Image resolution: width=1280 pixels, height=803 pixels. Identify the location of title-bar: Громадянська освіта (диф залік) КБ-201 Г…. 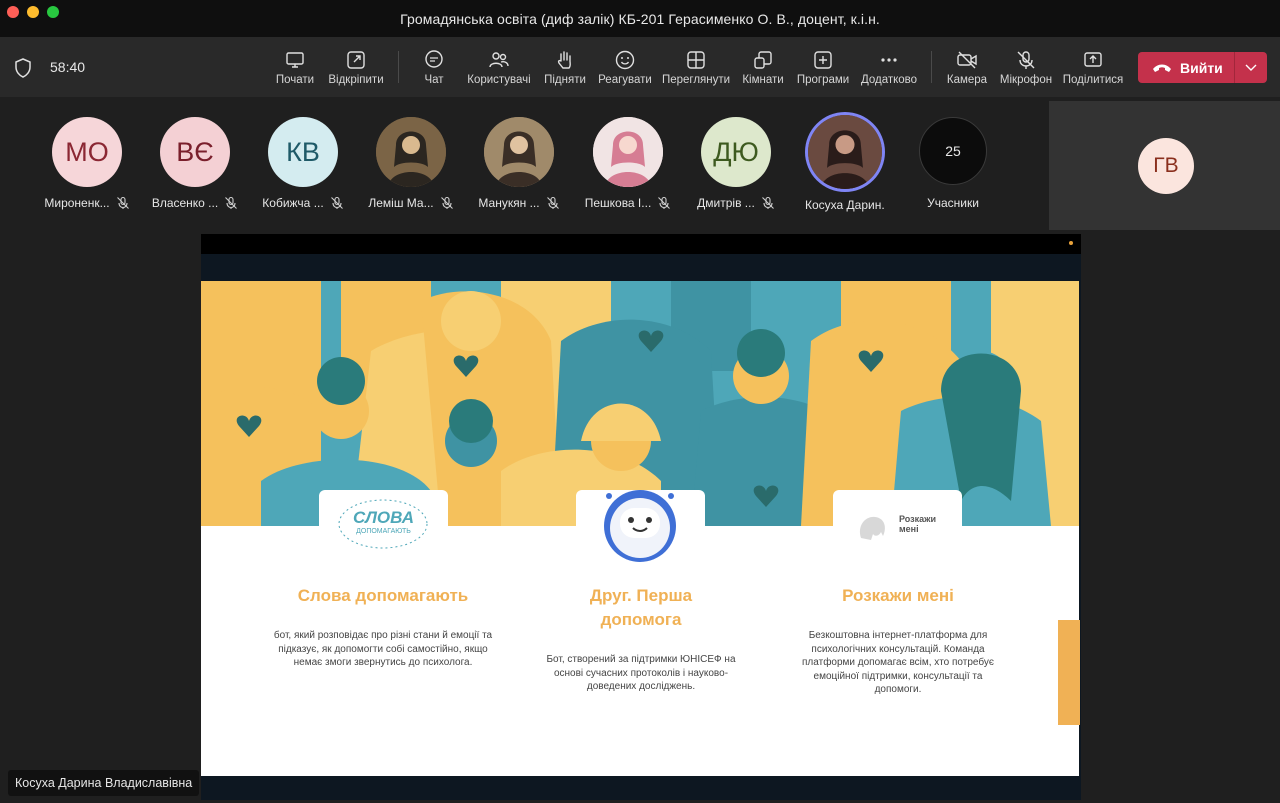
(640, 18).